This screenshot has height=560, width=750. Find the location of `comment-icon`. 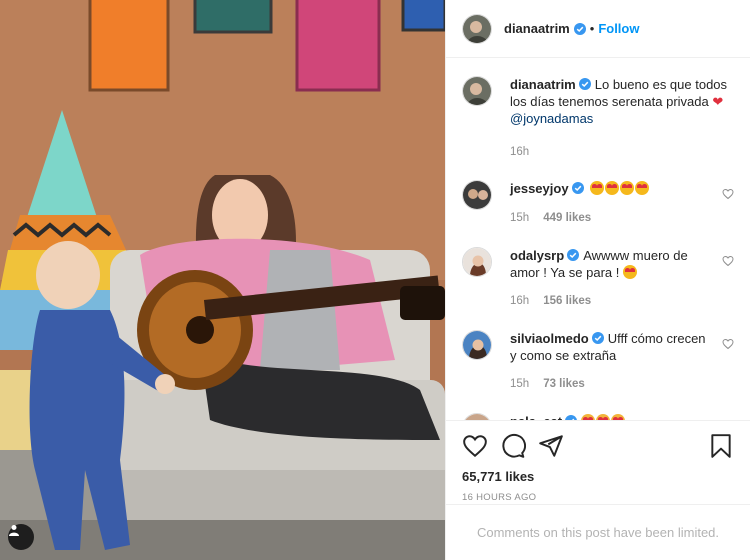

comment-icon is located at coordinates (513, 446).